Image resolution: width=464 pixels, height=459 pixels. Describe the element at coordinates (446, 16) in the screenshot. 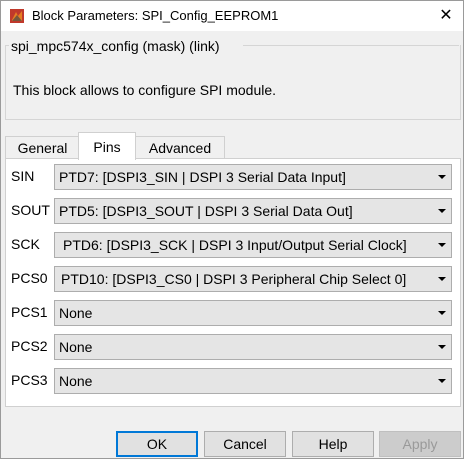

I see `close-icon: ✕` at that location.